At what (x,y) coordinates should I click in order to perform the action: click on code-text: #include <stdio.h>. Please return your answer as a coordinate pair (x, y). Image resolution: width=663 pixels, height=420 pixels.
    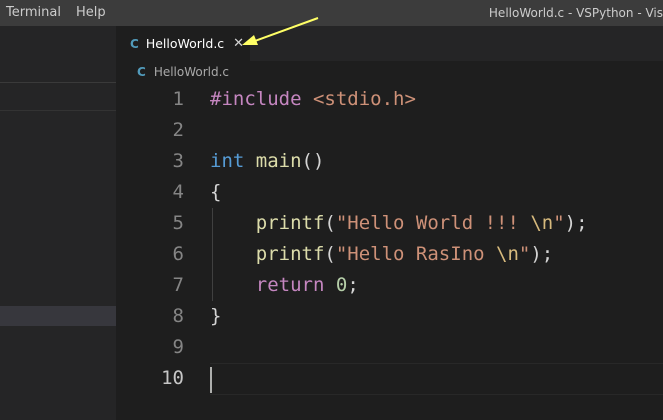
    Looking at the image, I should click on (313, 99).